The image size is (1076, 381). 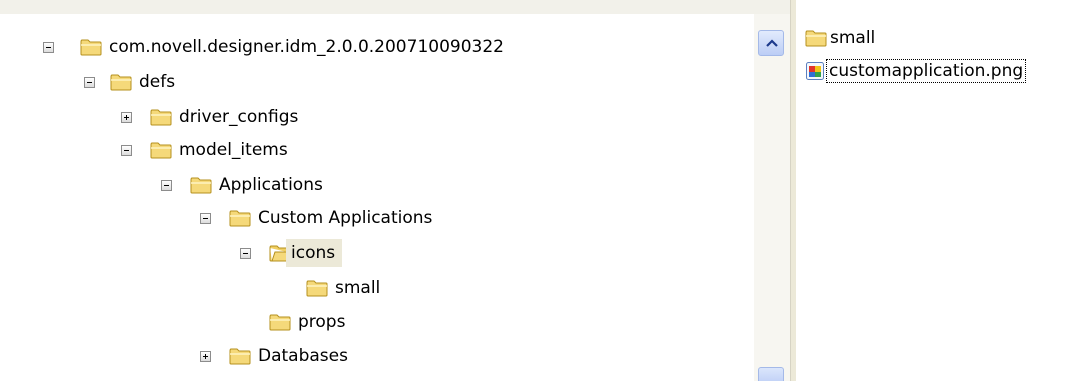 I want to click on tree-node-small: small, so click(x=343, y=288).